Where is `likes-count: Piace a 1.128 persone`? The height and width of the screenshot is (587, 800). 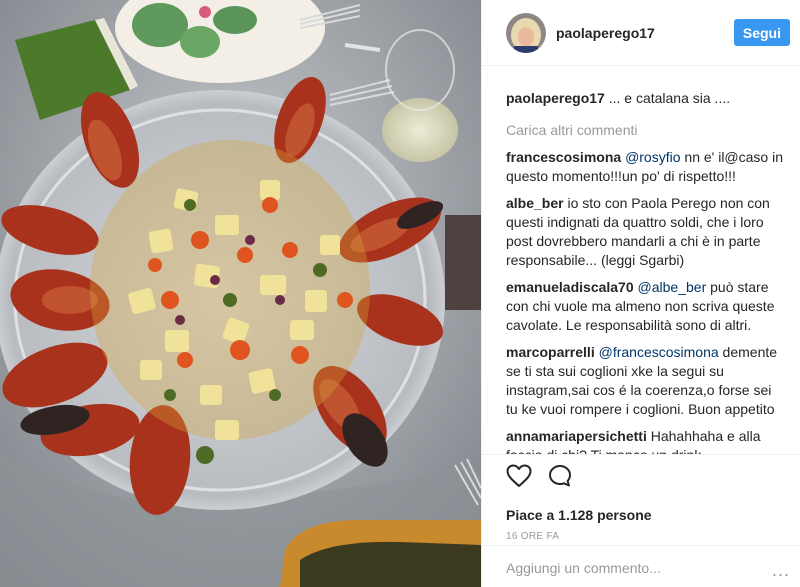
likes-count: Piace a 1.128 persone is located at coordinates (641, 515).